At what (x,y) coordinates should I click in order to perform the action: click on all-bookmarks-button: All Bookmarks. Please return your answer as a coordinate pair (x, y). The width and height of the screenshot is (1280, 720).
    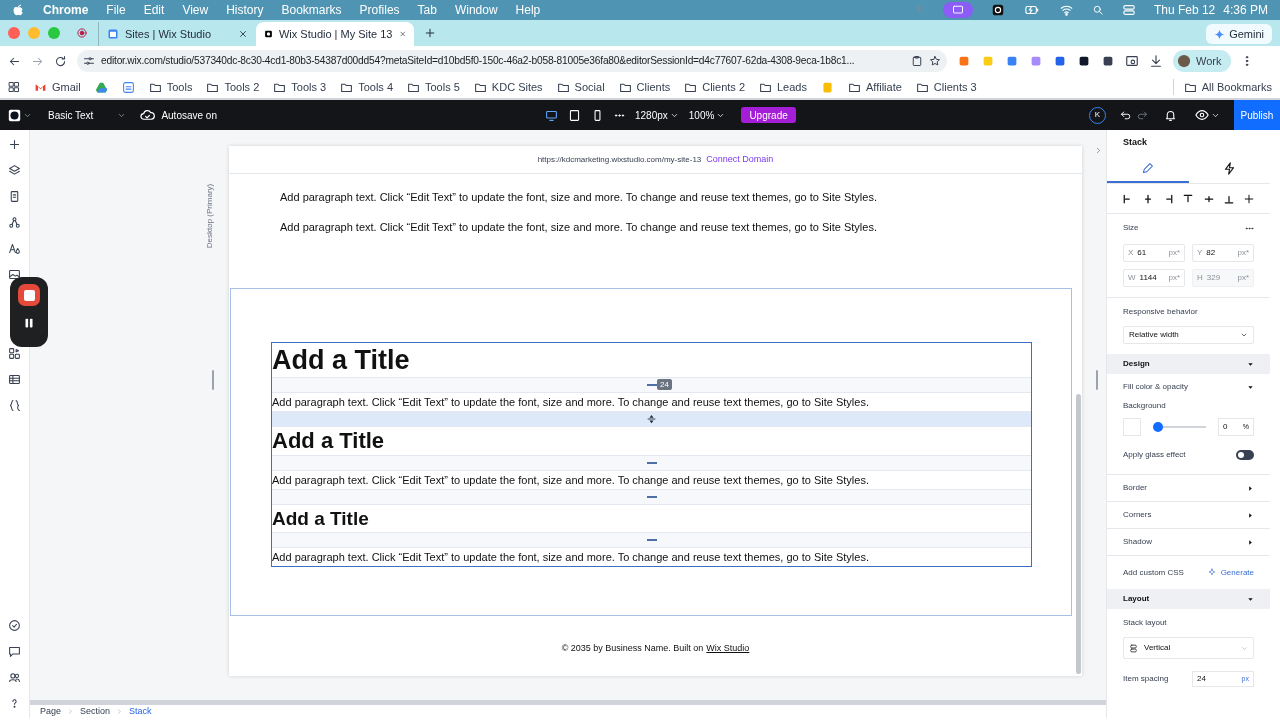
    Looking at the image, I should click on (1222, 87).